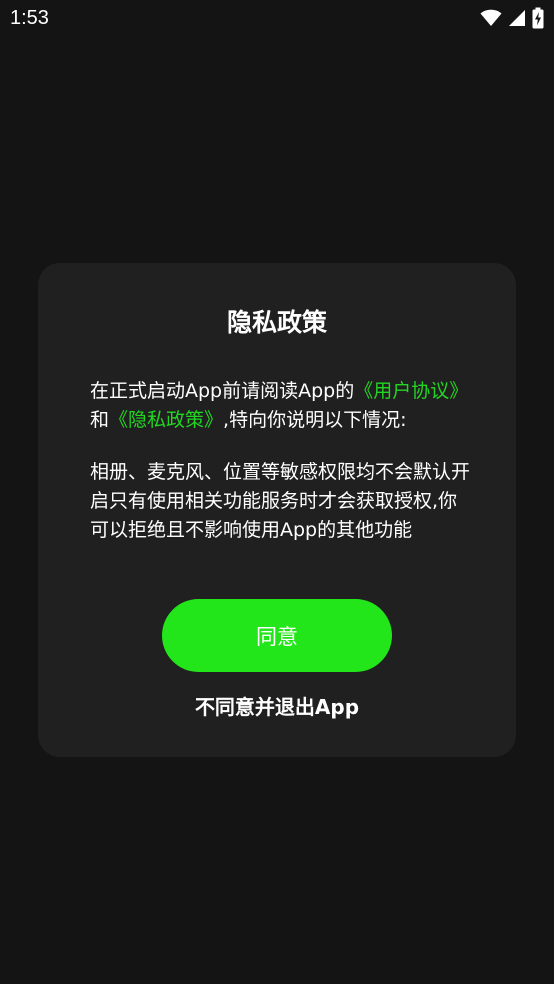 This screenshot has height=984, width=554. Describe the element at coordinates (100, 420) in the screenshot. I see `intro-conjunction: 和` at that location.